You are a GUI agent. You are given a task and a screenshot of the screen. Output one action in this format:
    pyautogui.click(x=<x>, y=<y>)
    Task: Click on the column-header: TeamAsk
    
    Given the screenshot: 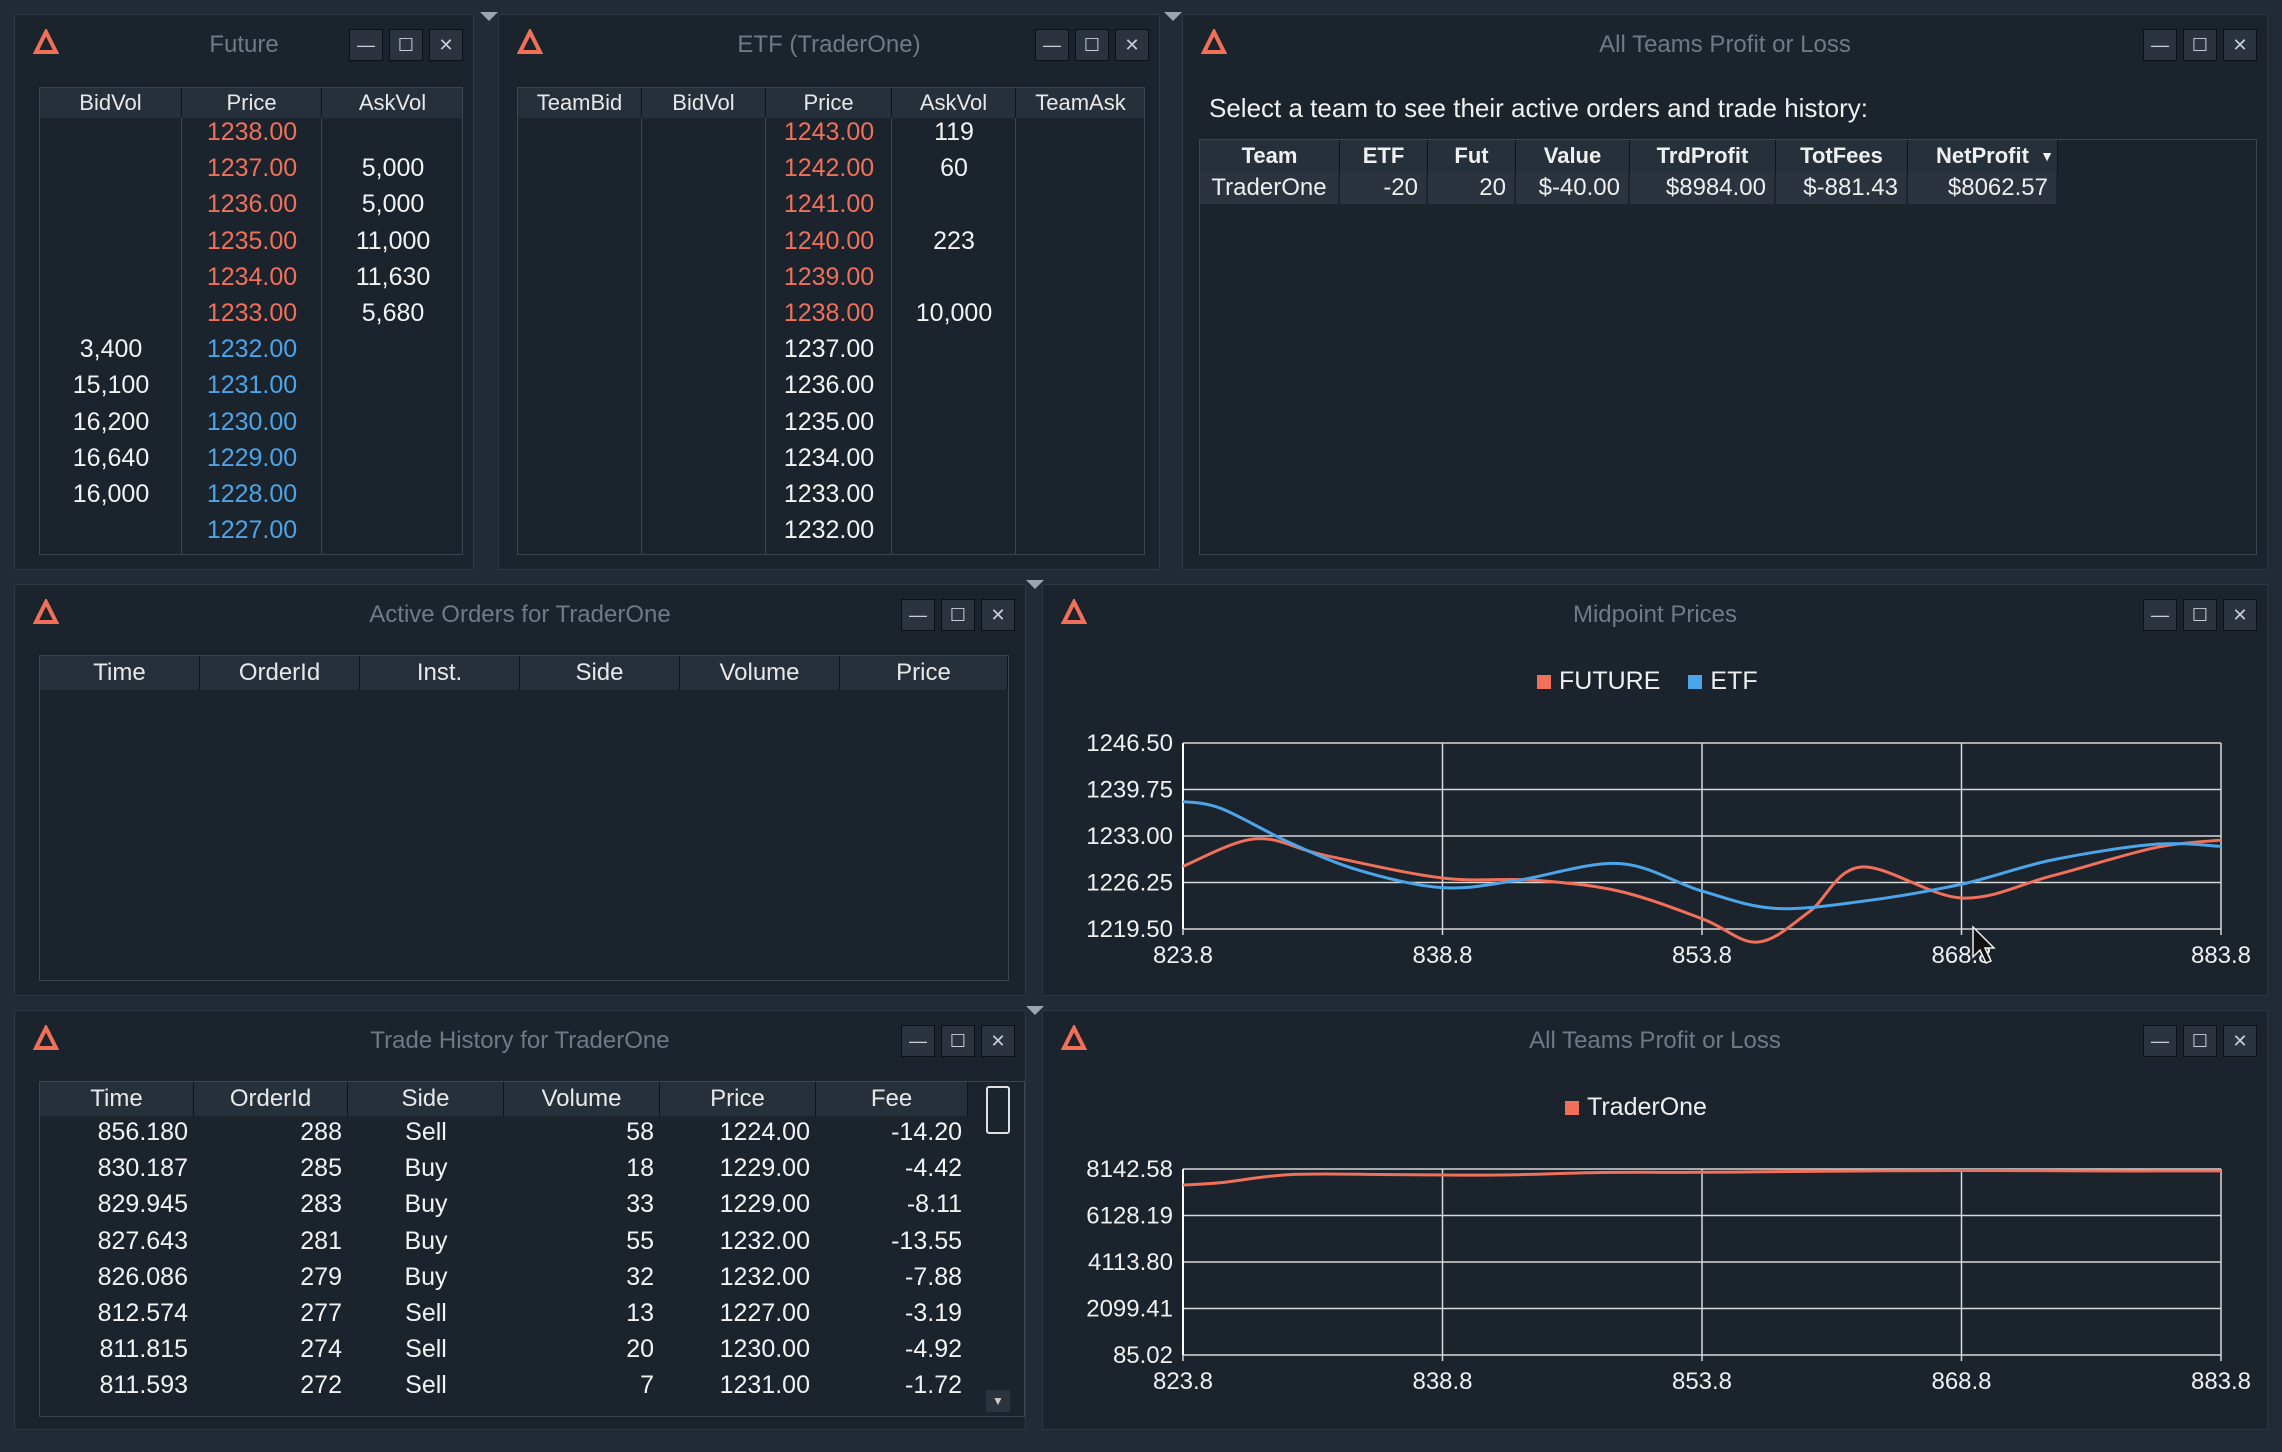 What is the action you would take?
    pyautogui.click(x=1080, y=103)
    